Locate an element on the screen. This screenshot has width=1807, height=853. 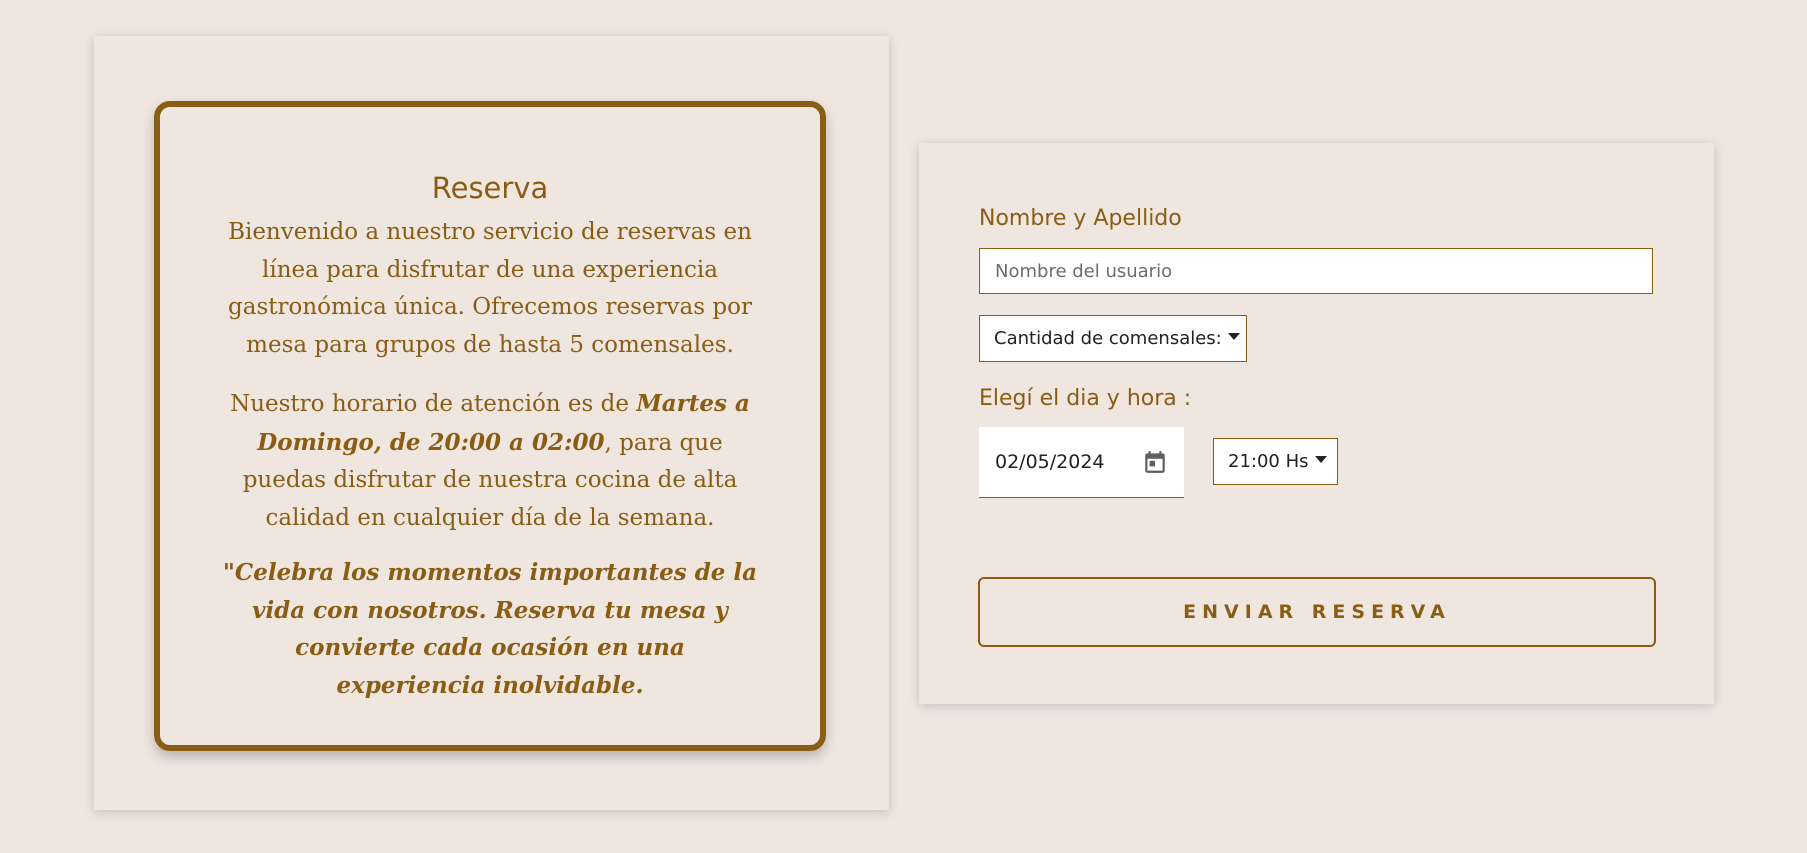
submit-reservation-button: ENVIAR RESERVA is located at coordinates (1317, 612).